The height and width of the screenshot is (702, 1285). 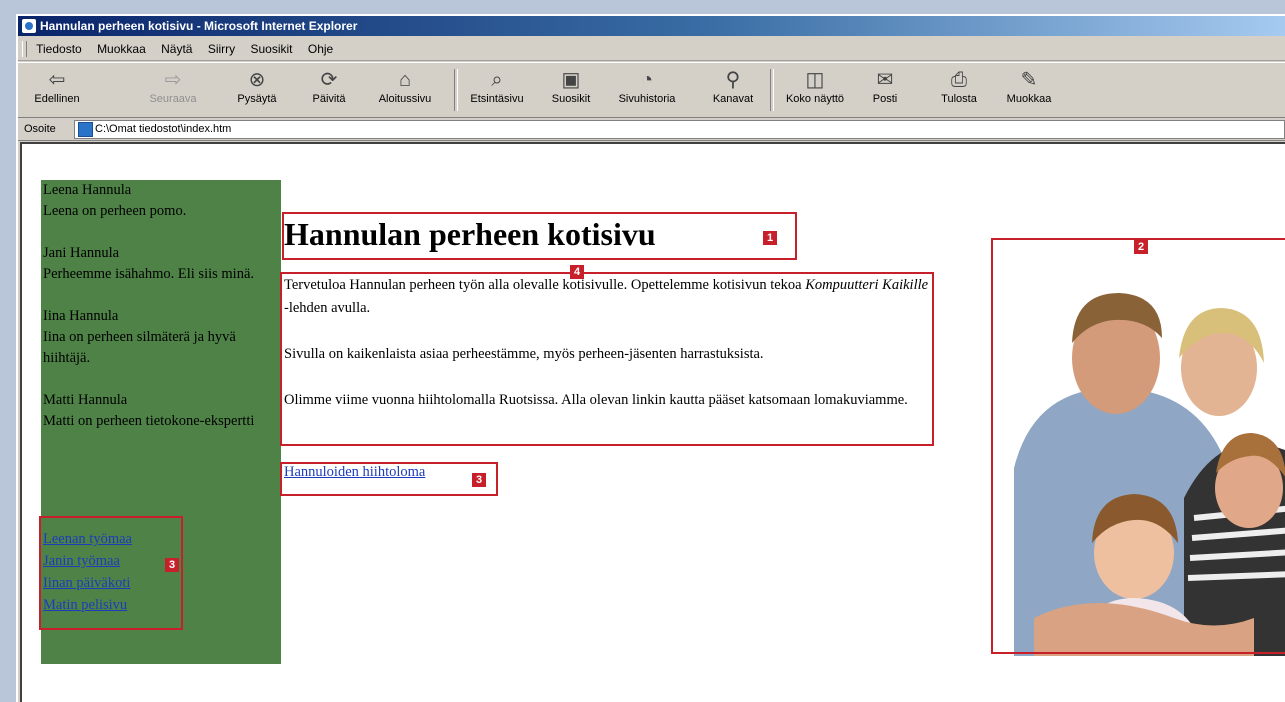 I want to click on annotation-box-heading: 1, so click(x=539, y=236).